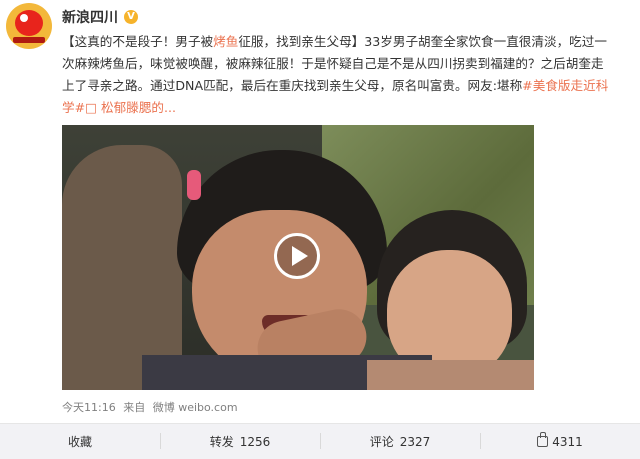 The image size is (640, 459). I want to click on post-source: 微博 weibo.com, so click(195, 407).